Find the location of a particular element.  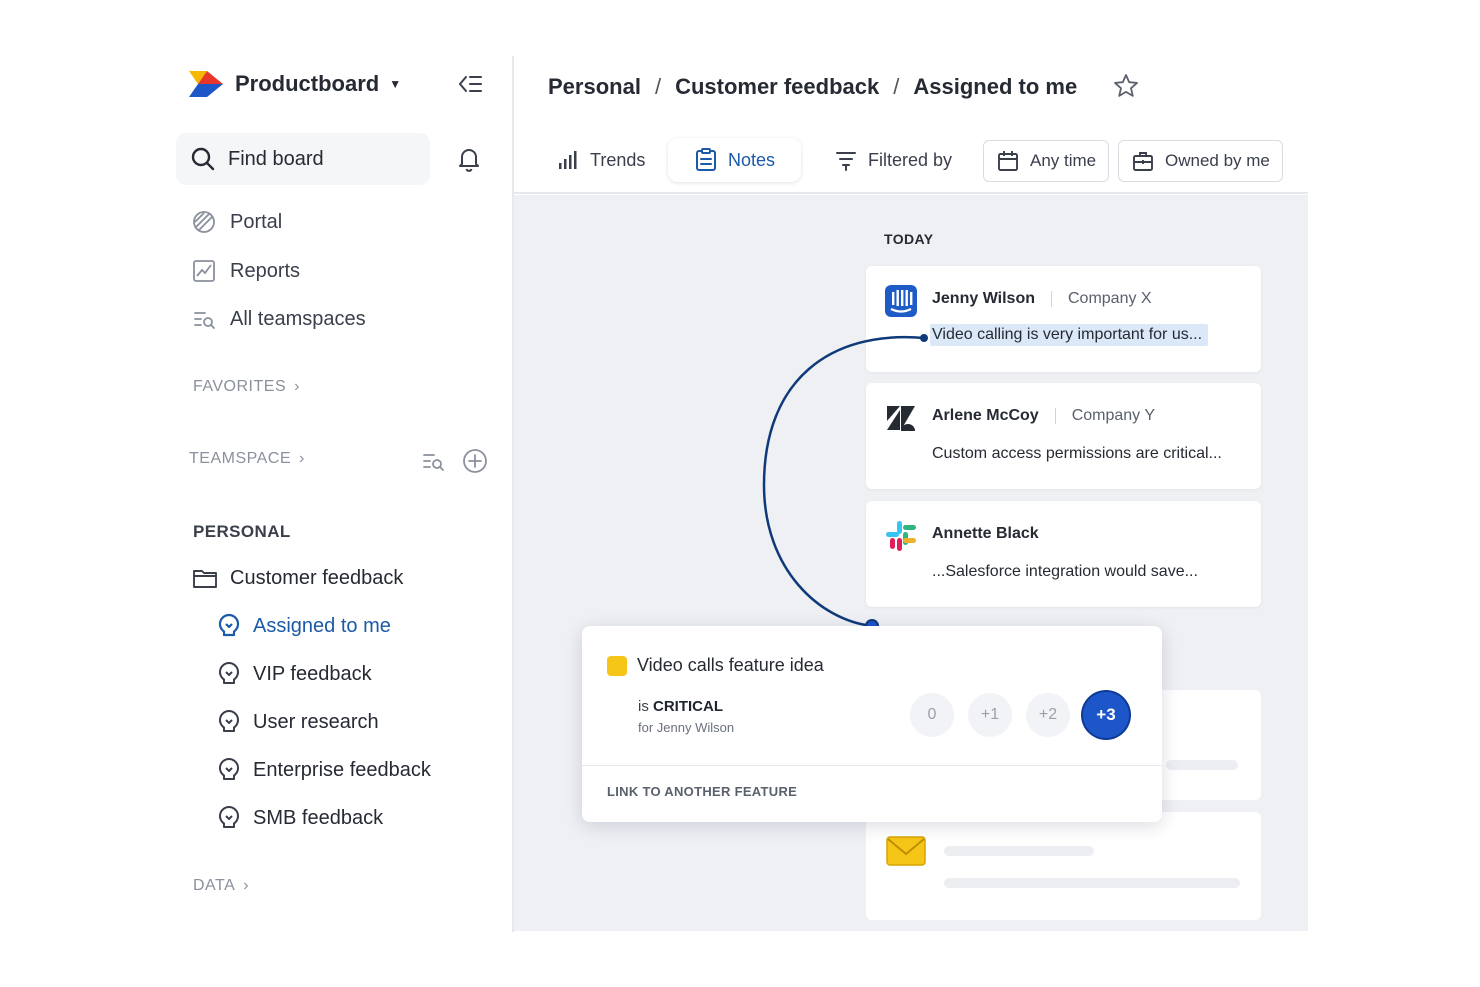

favorites-label: FAVORITES is located at coordinates (240, 386).